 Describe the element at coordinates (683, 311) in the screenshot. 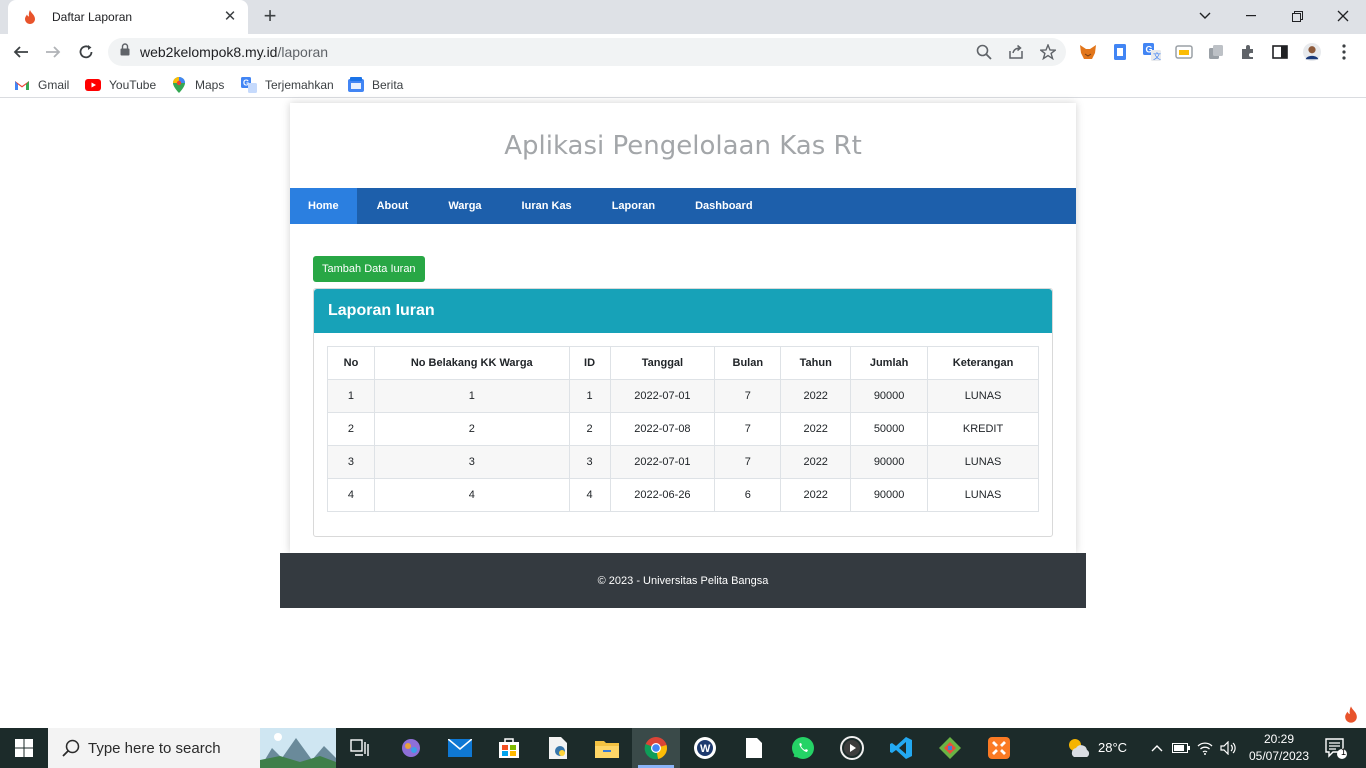

I see `card-title: Laporan Iuran` at that location.